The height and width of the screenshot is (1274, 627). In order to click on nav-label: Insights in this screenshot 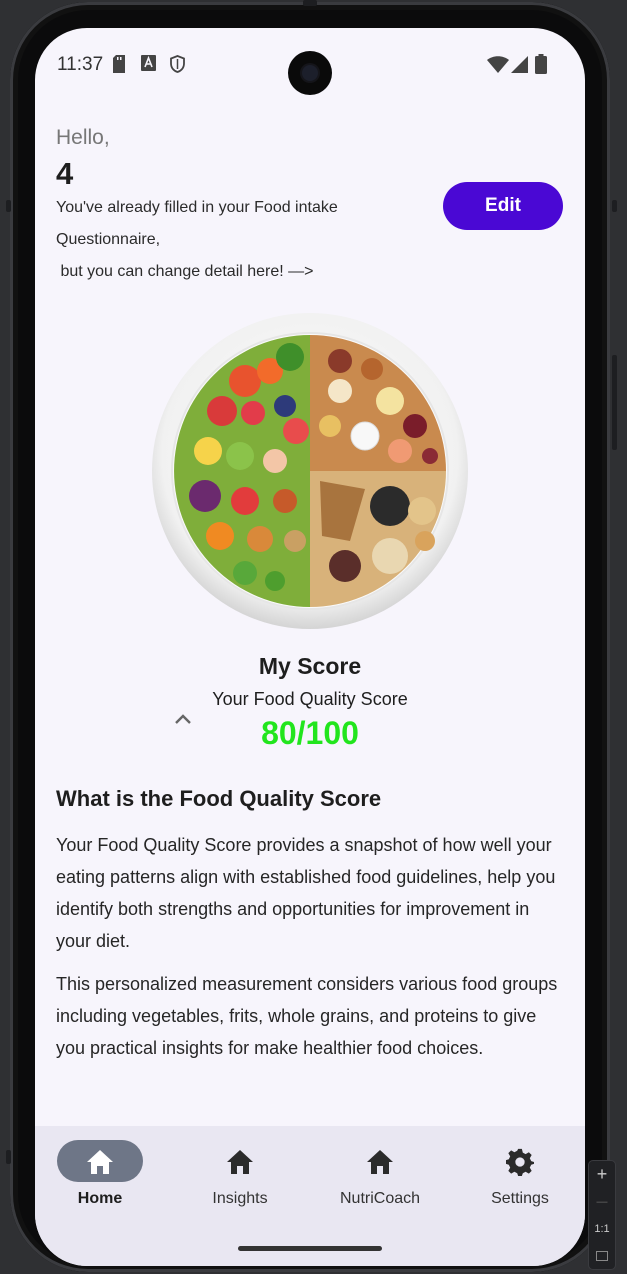, I will do `click(240, 1198)`.